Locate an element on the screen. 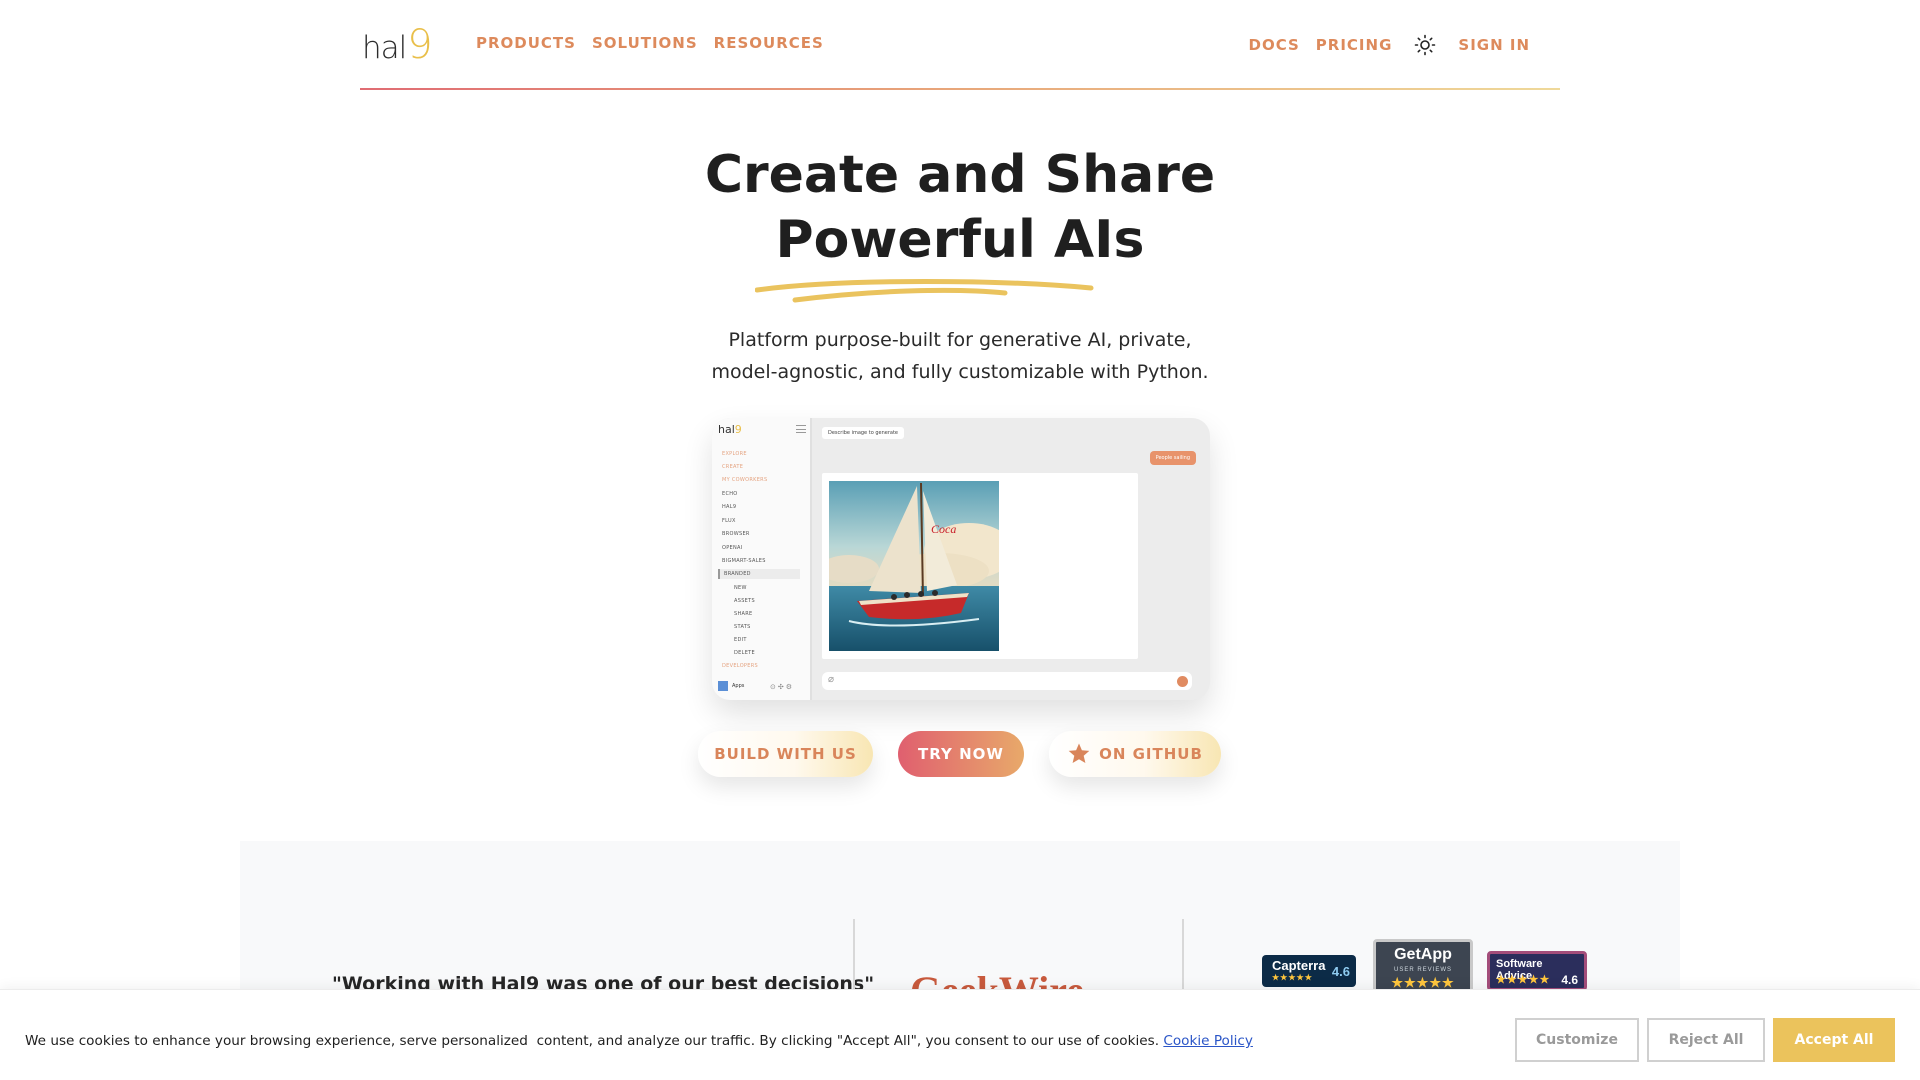 Image resolution: width=1920 pixels, height=1080 pixels. try-now-button: TRY NOW is located at coordinates (961, 754).